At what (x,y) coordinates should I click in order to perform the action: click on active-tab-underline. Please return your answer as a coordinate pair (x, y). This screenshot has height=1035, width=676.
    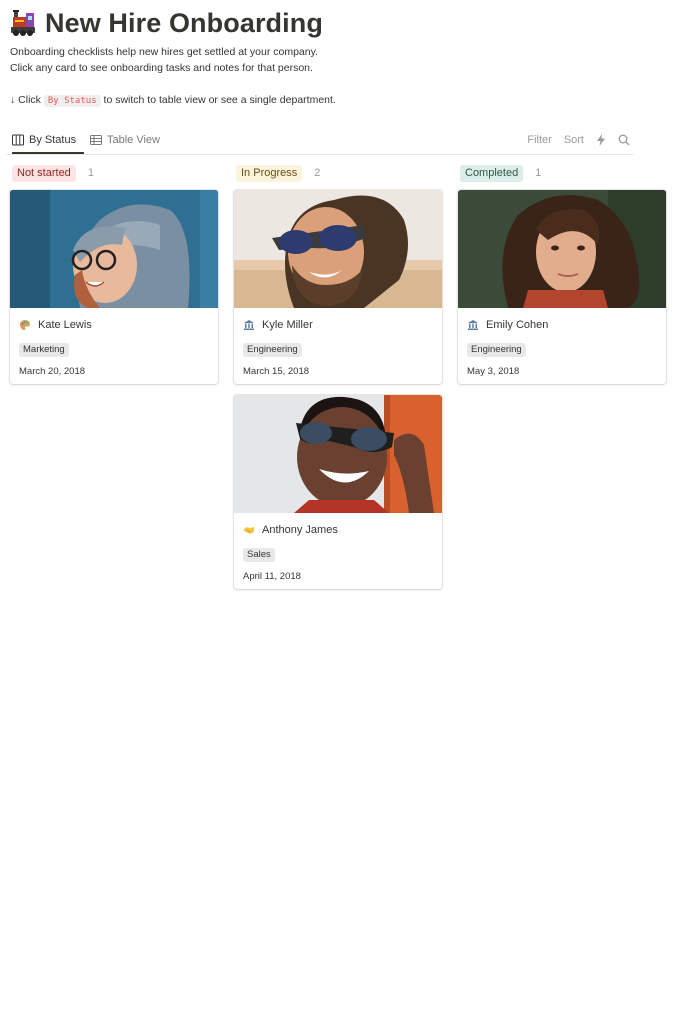
    Looking at the image, I should click on (48, 153).